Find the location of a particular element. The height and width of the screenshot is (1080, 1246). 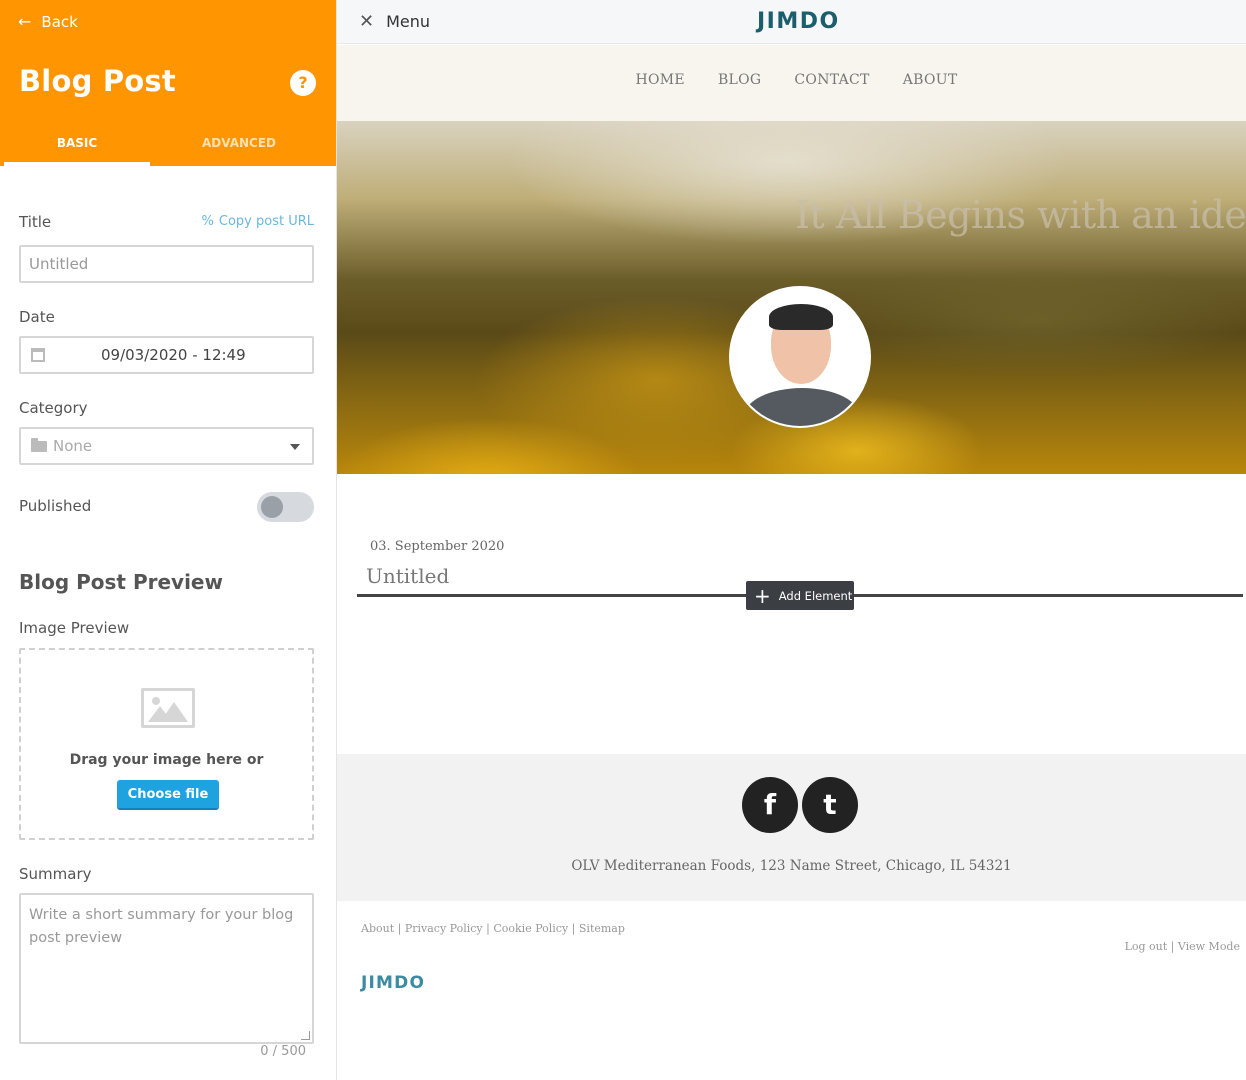

add-element-button: + Add Element is located at coordinates (800, 595).